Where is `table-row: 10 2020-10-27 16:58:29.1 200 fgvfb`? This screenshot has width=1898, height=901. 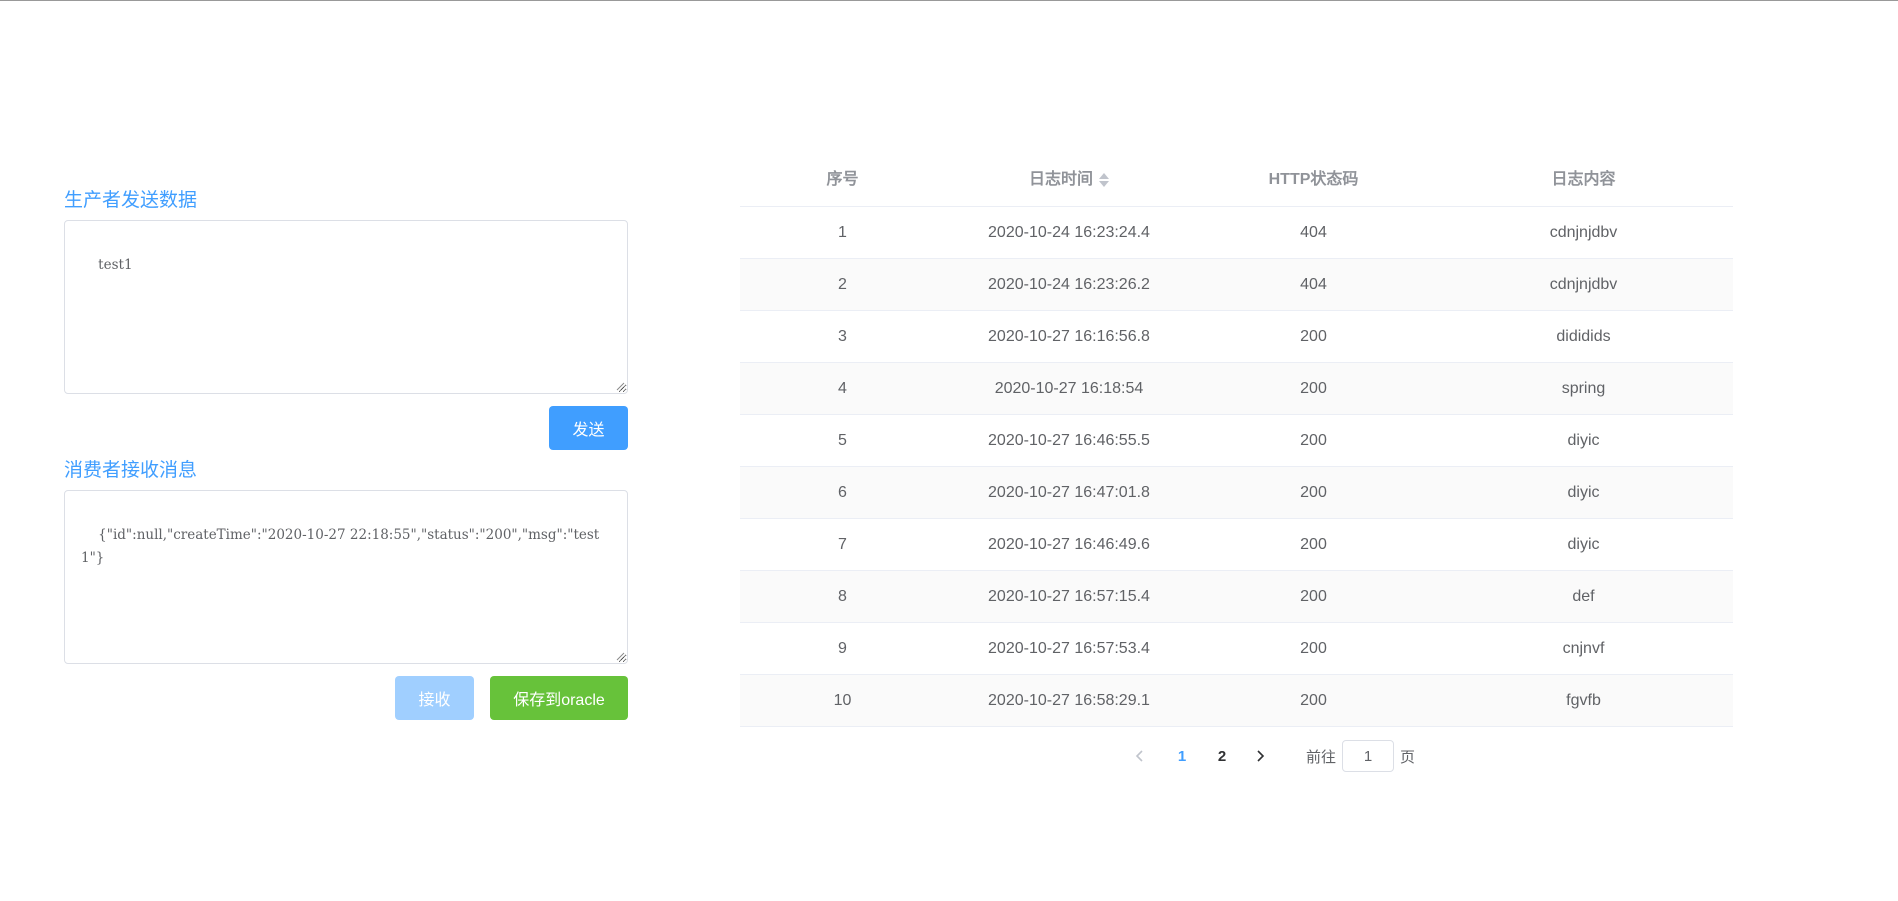 table-row: 10 2020-10-27 16:58:29.1 200 fgvfb is located at coordinates (1236, 700).